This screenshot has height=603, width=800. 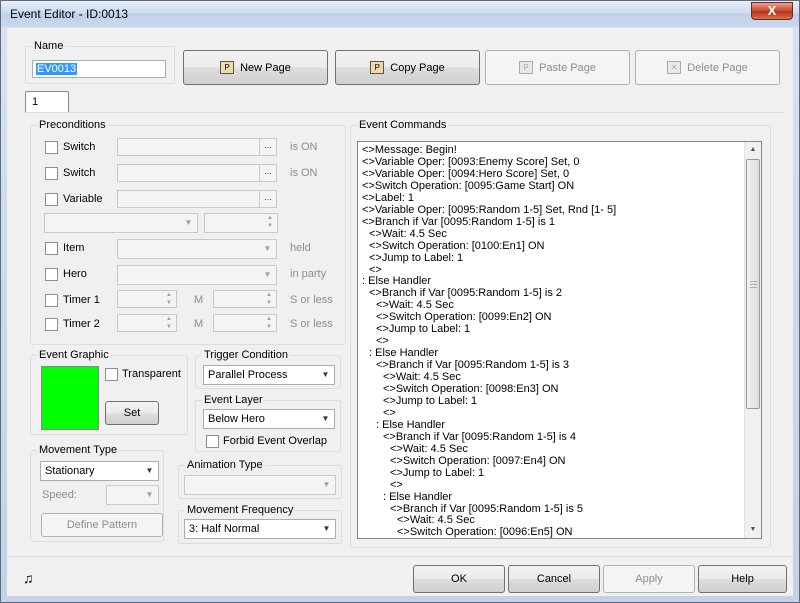 What do you see at coordinates (212, 441) in the screenshot?
I see `forbid-overlap-checkbox` at bounding box center [212, 441].